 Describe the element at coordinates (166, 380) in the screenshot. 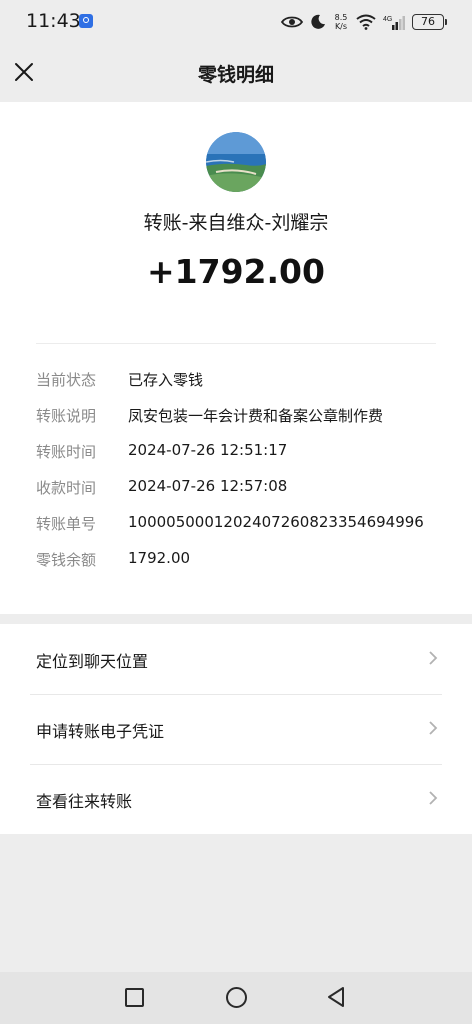

I see `detail-value: 已存入零钱` at that location.